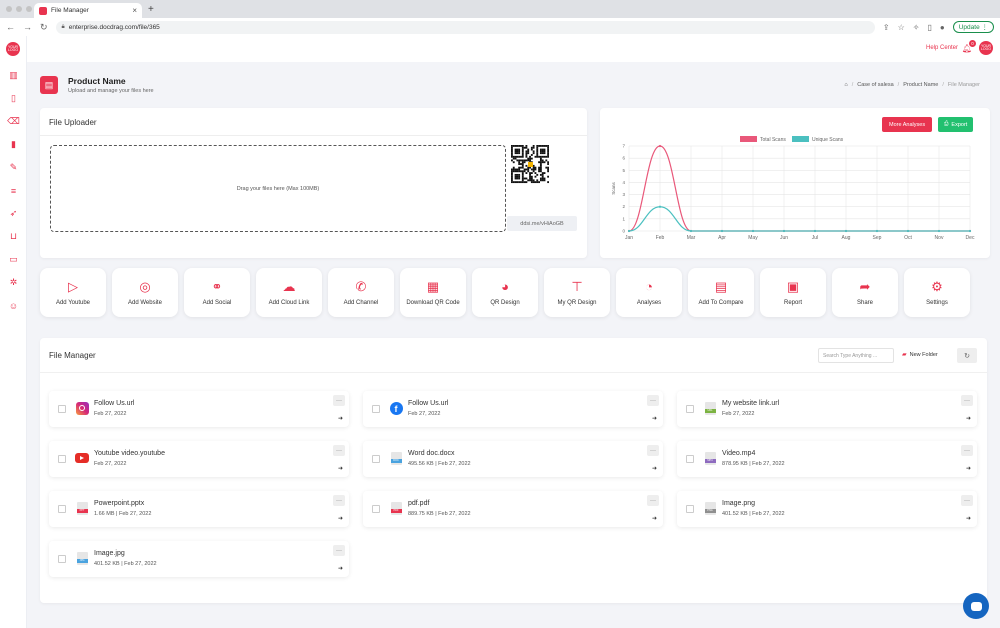  What do you see at coordinates (13, 144) in the screenshot?
I see `stats-icon: ▮` at bounding box center [13, 144].